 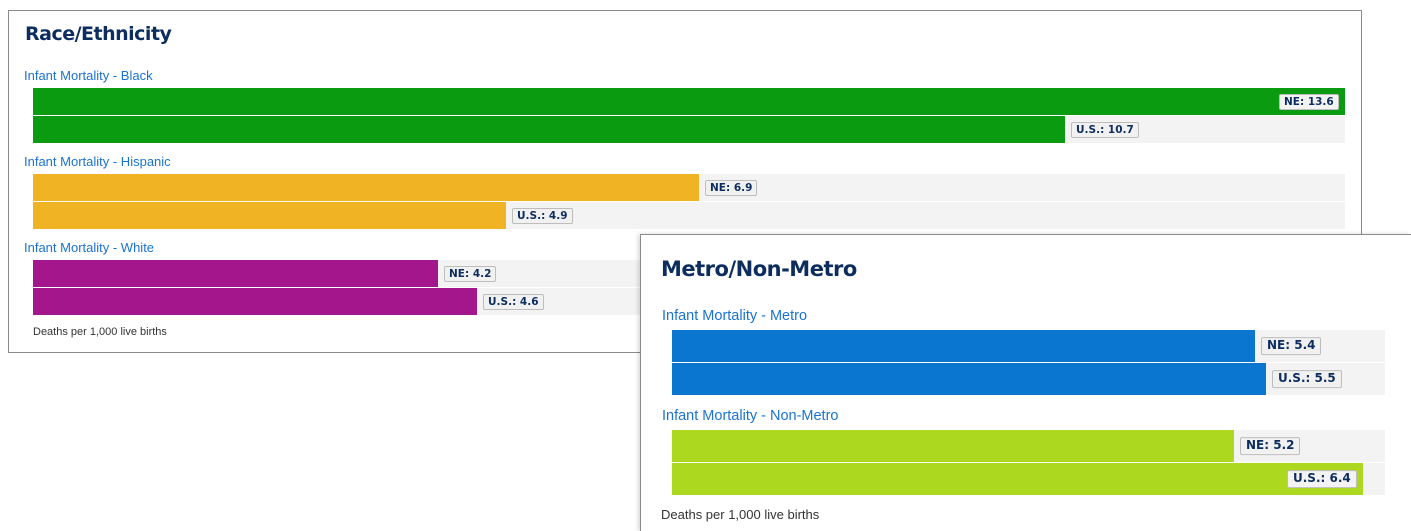 I want to click on bar-hispanic-us, so click(x=269, y=215).